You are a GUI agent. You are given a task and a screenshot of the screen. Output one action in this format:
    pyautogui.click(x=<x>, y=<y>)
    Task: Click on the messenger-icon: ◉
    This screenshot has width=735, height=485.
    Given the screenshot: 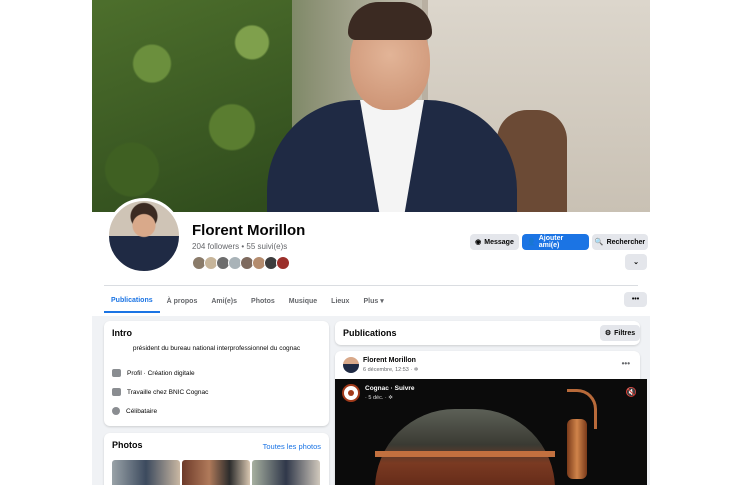 What is the action you would take?
    pyautogui.click(x=478, y=242)
    